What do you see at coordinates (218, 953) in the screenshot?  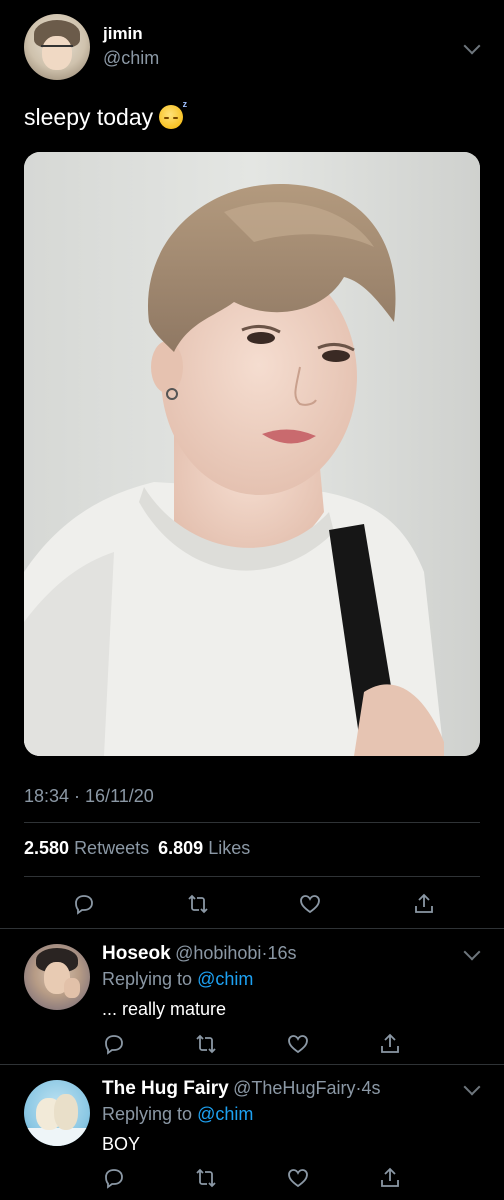 I see `reply-author-handle: @hobihobi` at bounding box center [218, 953].